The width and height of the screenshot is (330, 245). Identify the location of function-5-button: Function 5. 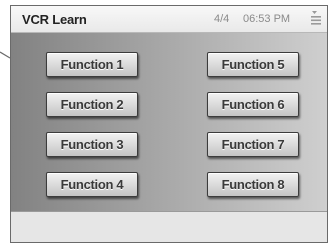
(253, 64).